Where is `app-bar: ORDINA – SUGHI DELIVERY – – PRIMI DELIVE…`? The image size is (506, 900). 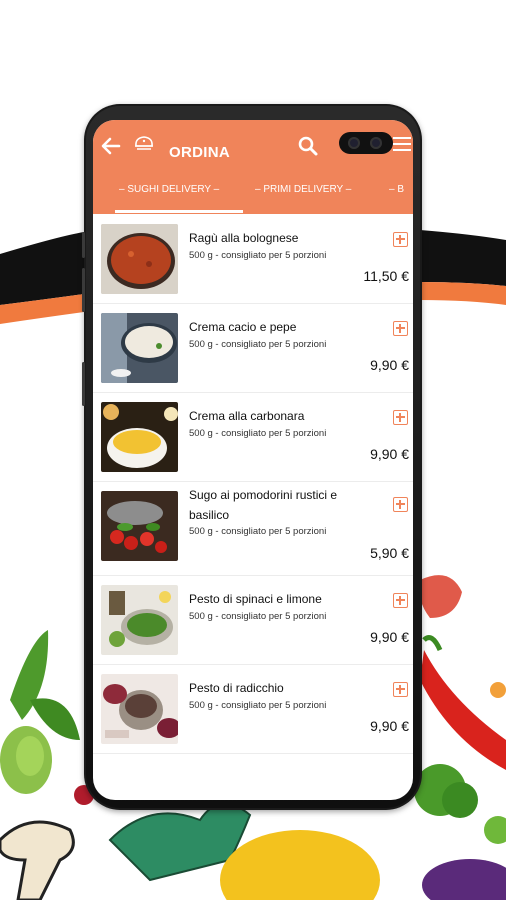
app-bar: ORDINA – SUGHI DELIVERY – – PRIMI DELIVE… is located at coordinates (253, 167).